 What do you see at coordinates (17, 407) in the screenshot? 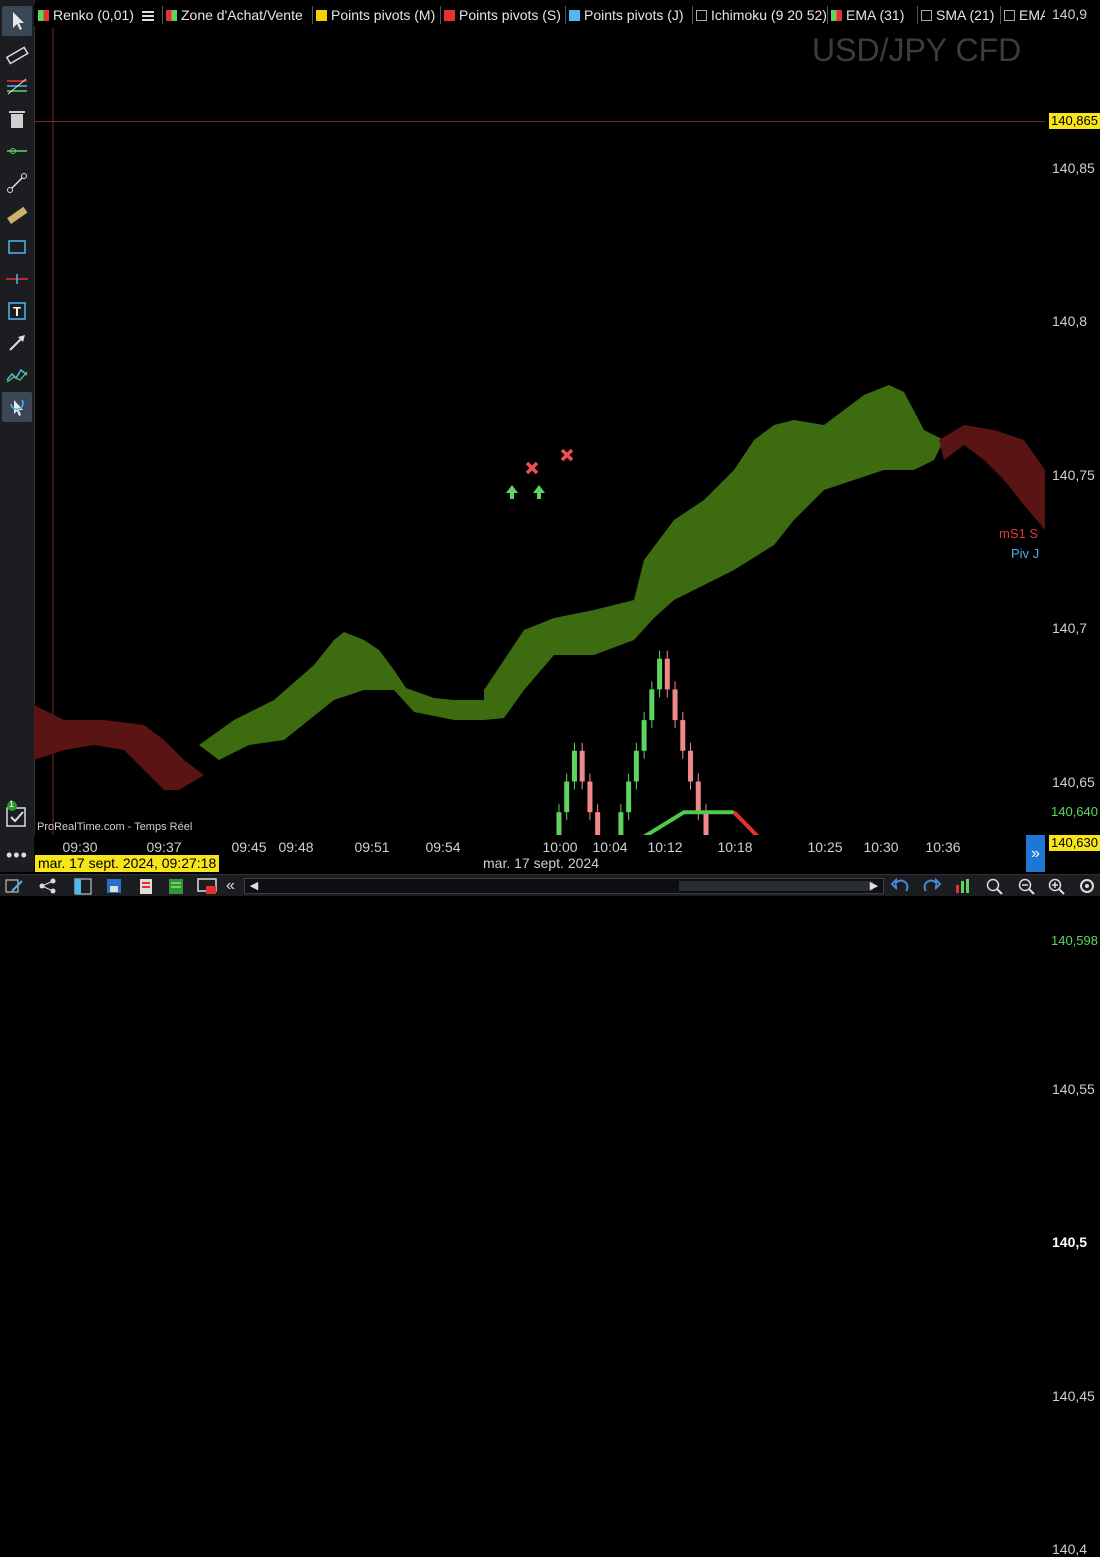
I see `undo-cursor-icon` at bounding box center [17, 407].